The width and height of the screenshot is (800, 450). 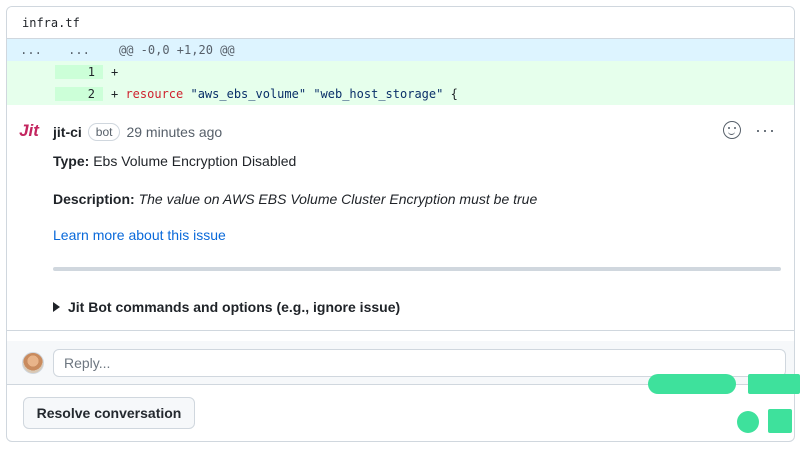 I want to click on comment-author: jit-ci, so click(x=67, y=132).